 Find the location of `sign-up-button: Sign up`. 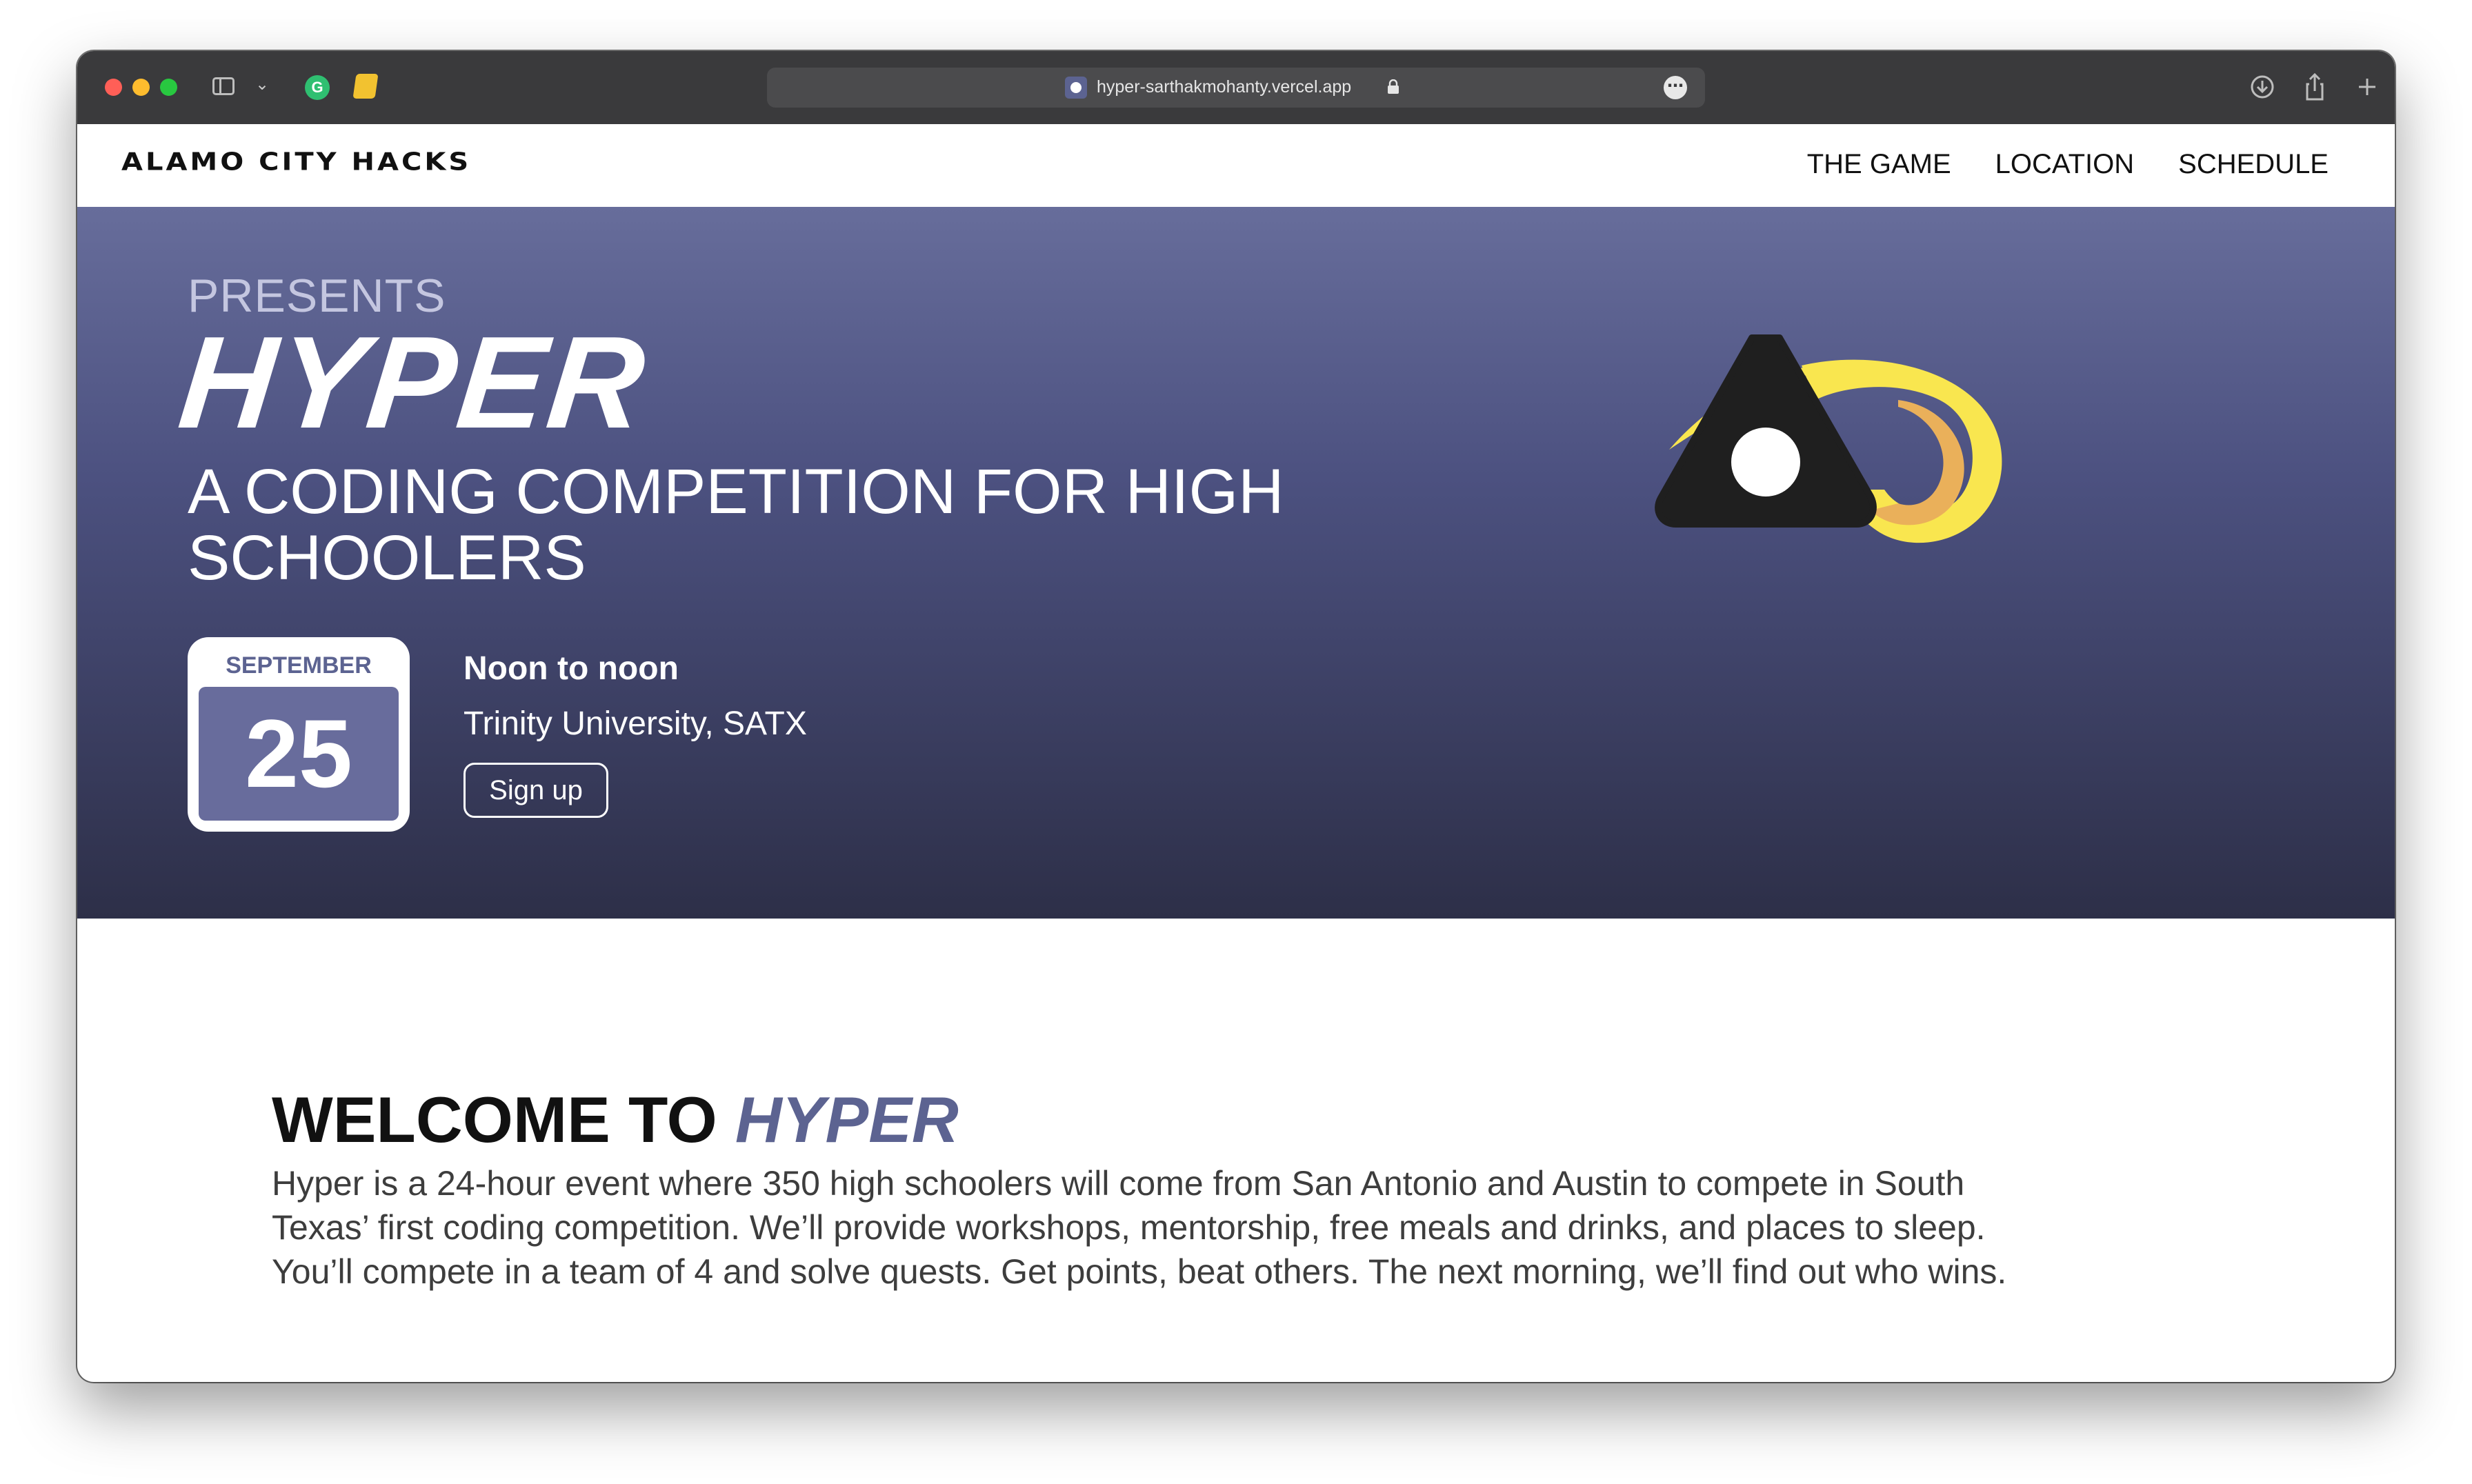

sign-up-button: Sign up is located at coordinates (536, 791).